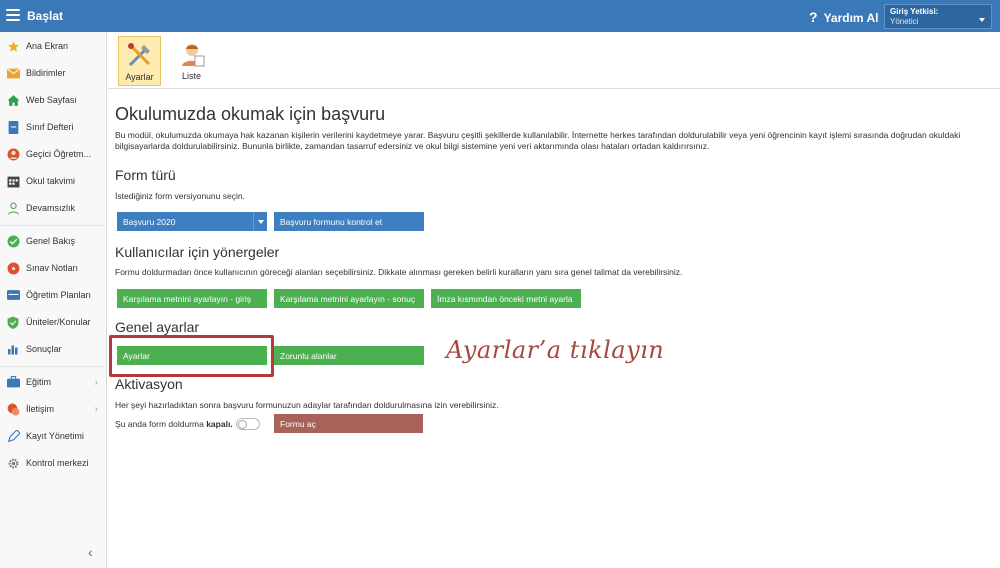 This screenshot has height=568, width=1000. Describe the element at coordinates (53, 100) in the screenshot. I see `sidebar-item-web-sayfasi: Web Sayfası` at that location.